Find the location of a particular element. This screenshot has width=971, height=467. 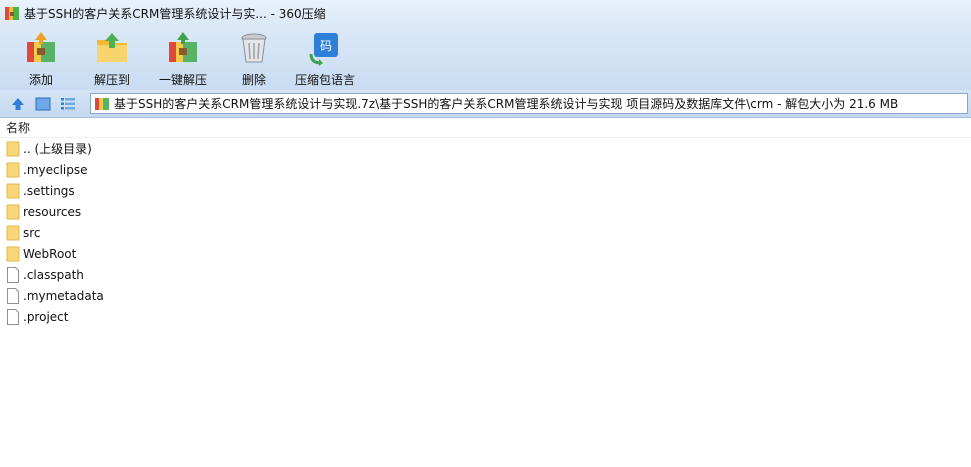

list-item: .myeclipse is located at coordinates (485, 169).